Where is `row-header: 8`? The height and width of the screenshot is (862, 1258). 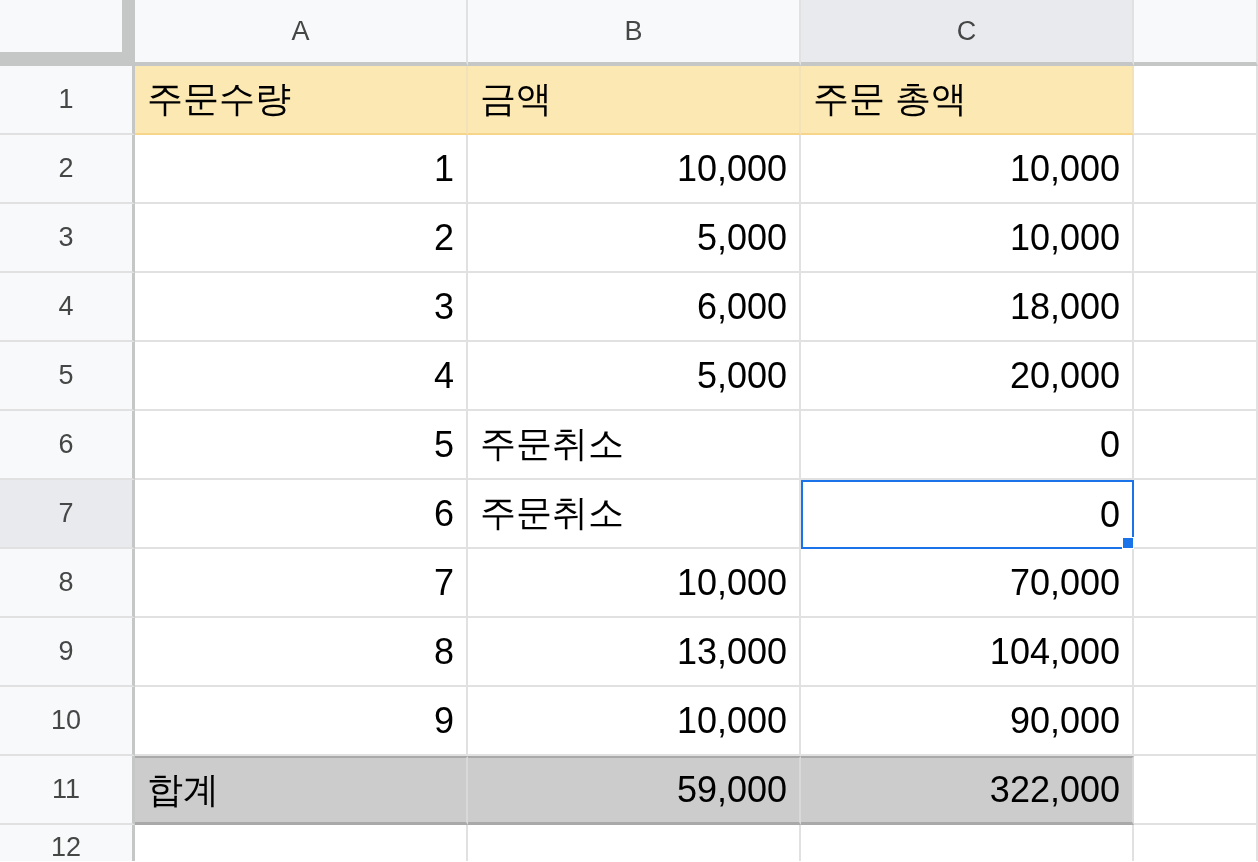 row-header: 8 is located at coordinates (67, 583).